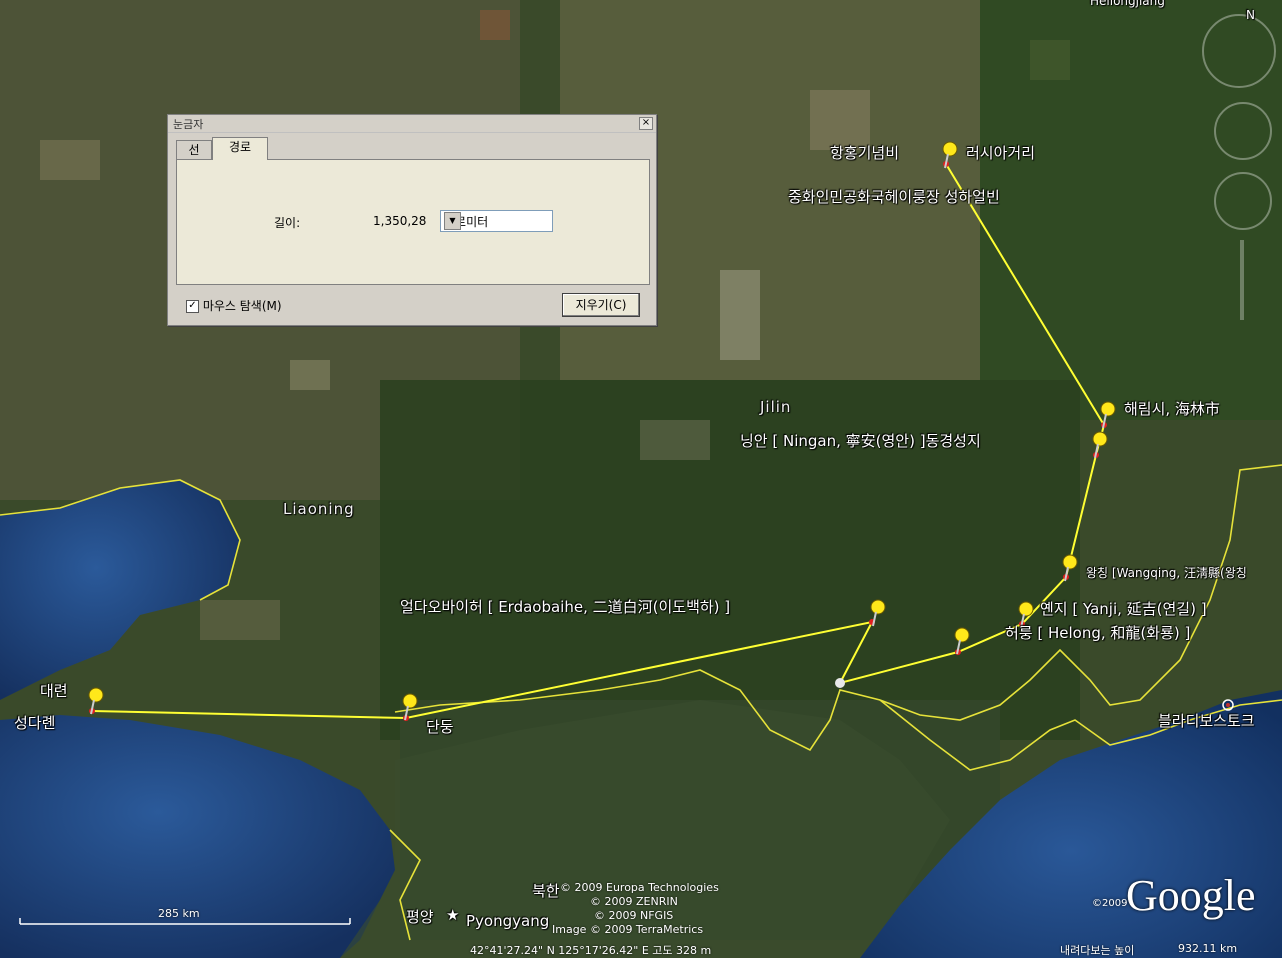  I want to click on path-panel: 길이: 1,350,28 킬로미터 ▼, so click(413, 222).